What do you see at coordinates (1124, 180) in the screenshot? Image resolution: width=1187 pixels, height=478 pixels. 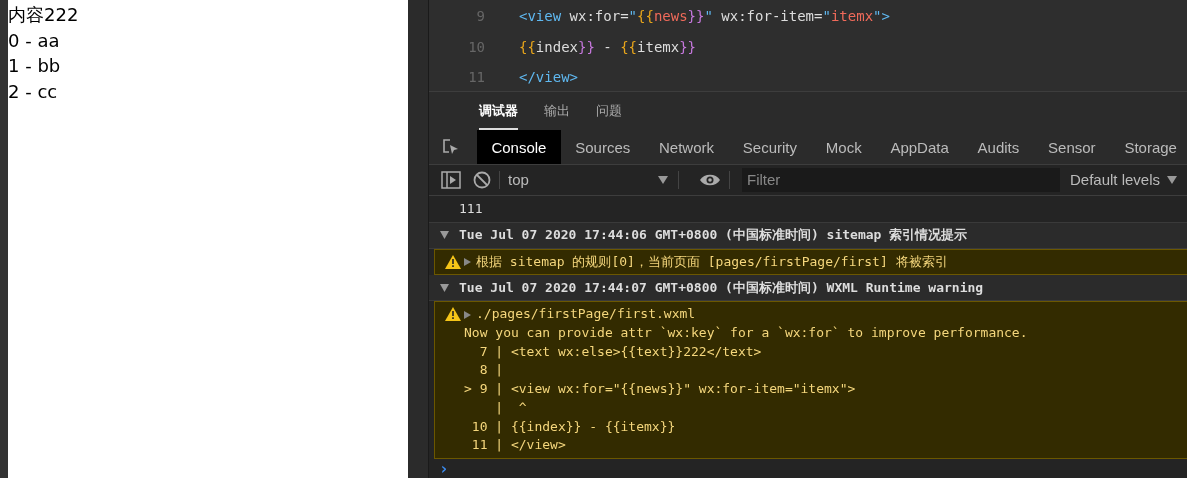 I see `levels-dropdown: Default levels` at bounding box center [1124, 180].